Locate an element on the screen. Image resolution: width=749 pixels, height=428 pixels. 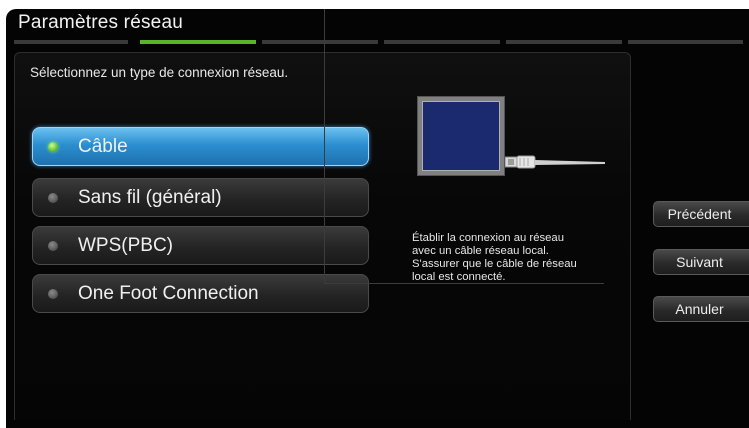
divider-vertical is located at coordinates (324, 146).